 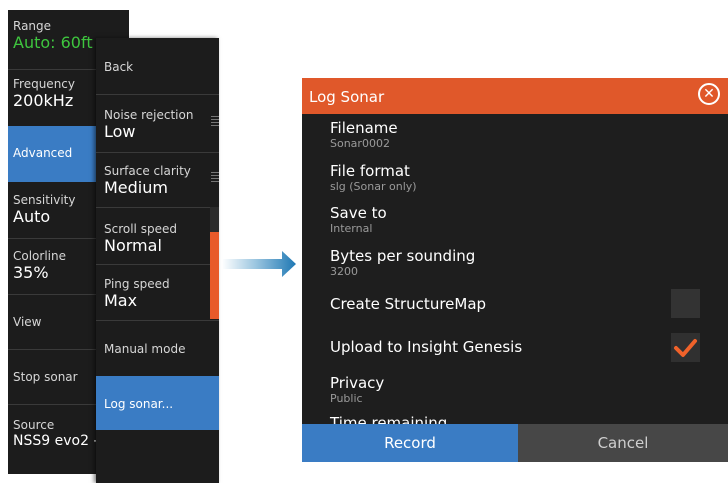 What do you see at coordinates (147, 171) in the screenshot?
I see `surface-clarity-label: Surface clarity` at bounding box center [147, 171].